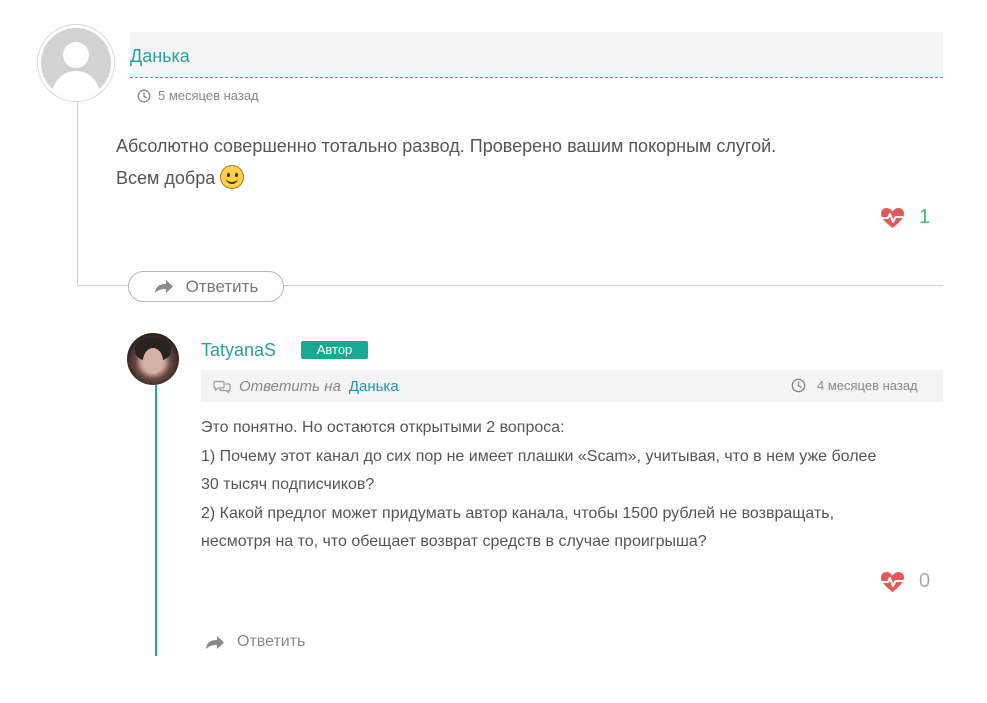  I want to click on reply-to-label: Ответить на, so click(290, 386).